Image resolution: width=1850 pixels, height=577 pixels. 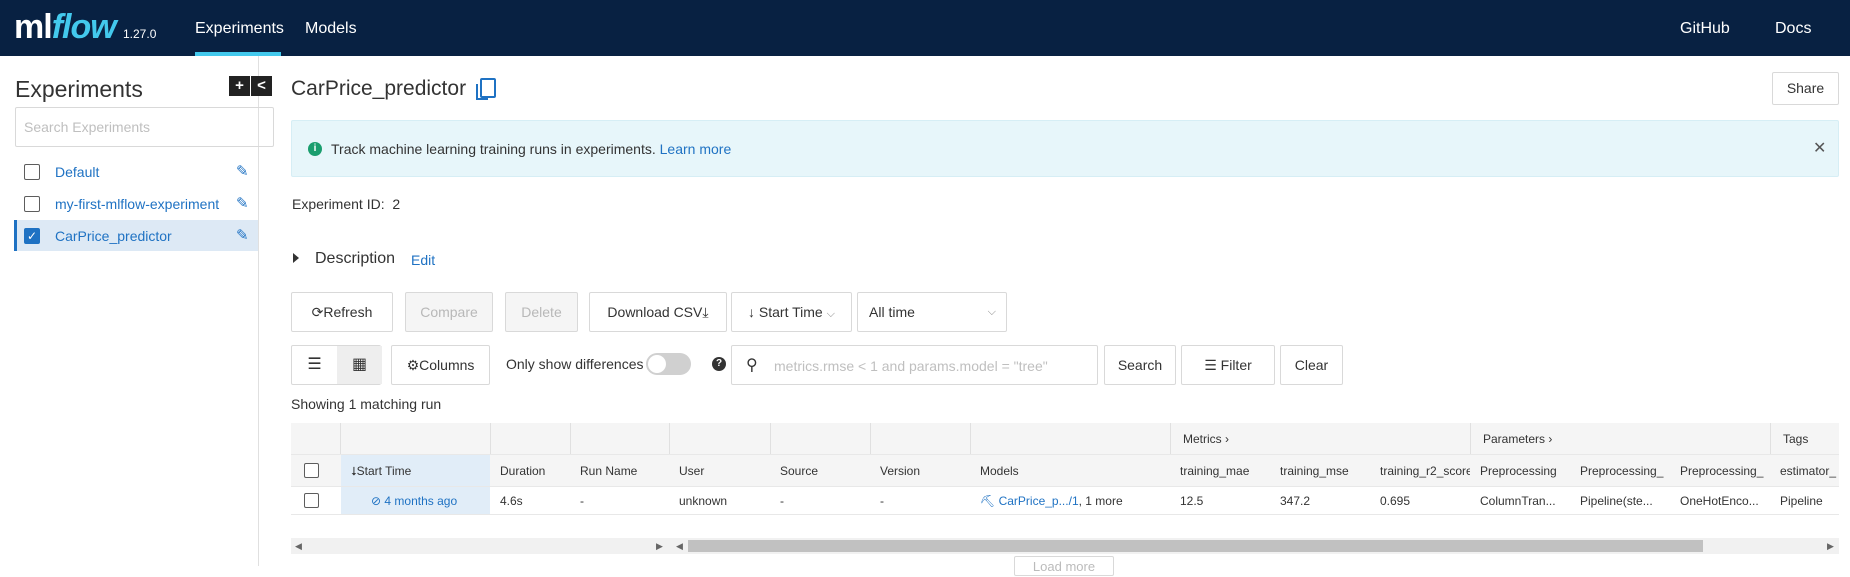 I want to click on experiment-id: Experiment ID: 2, so click(x=346, y=204).